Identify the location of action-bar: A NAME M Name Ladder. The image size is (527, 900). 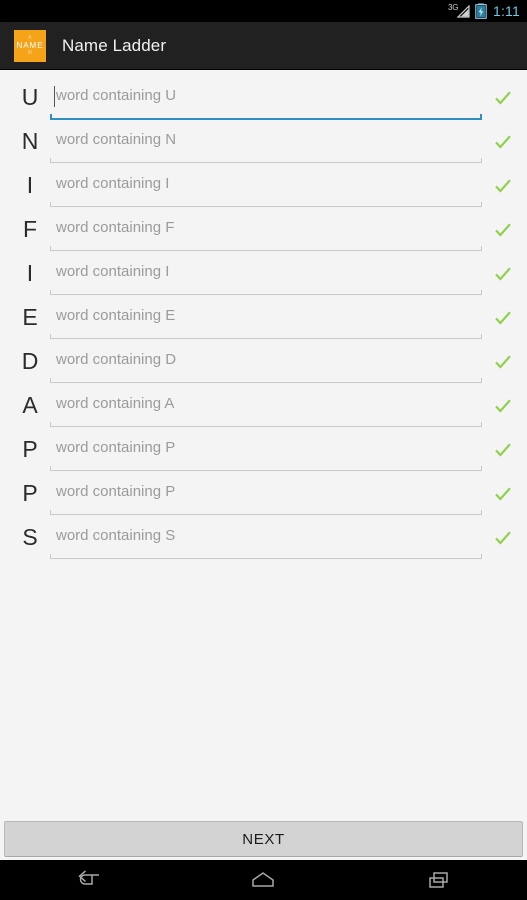
(263, 46).